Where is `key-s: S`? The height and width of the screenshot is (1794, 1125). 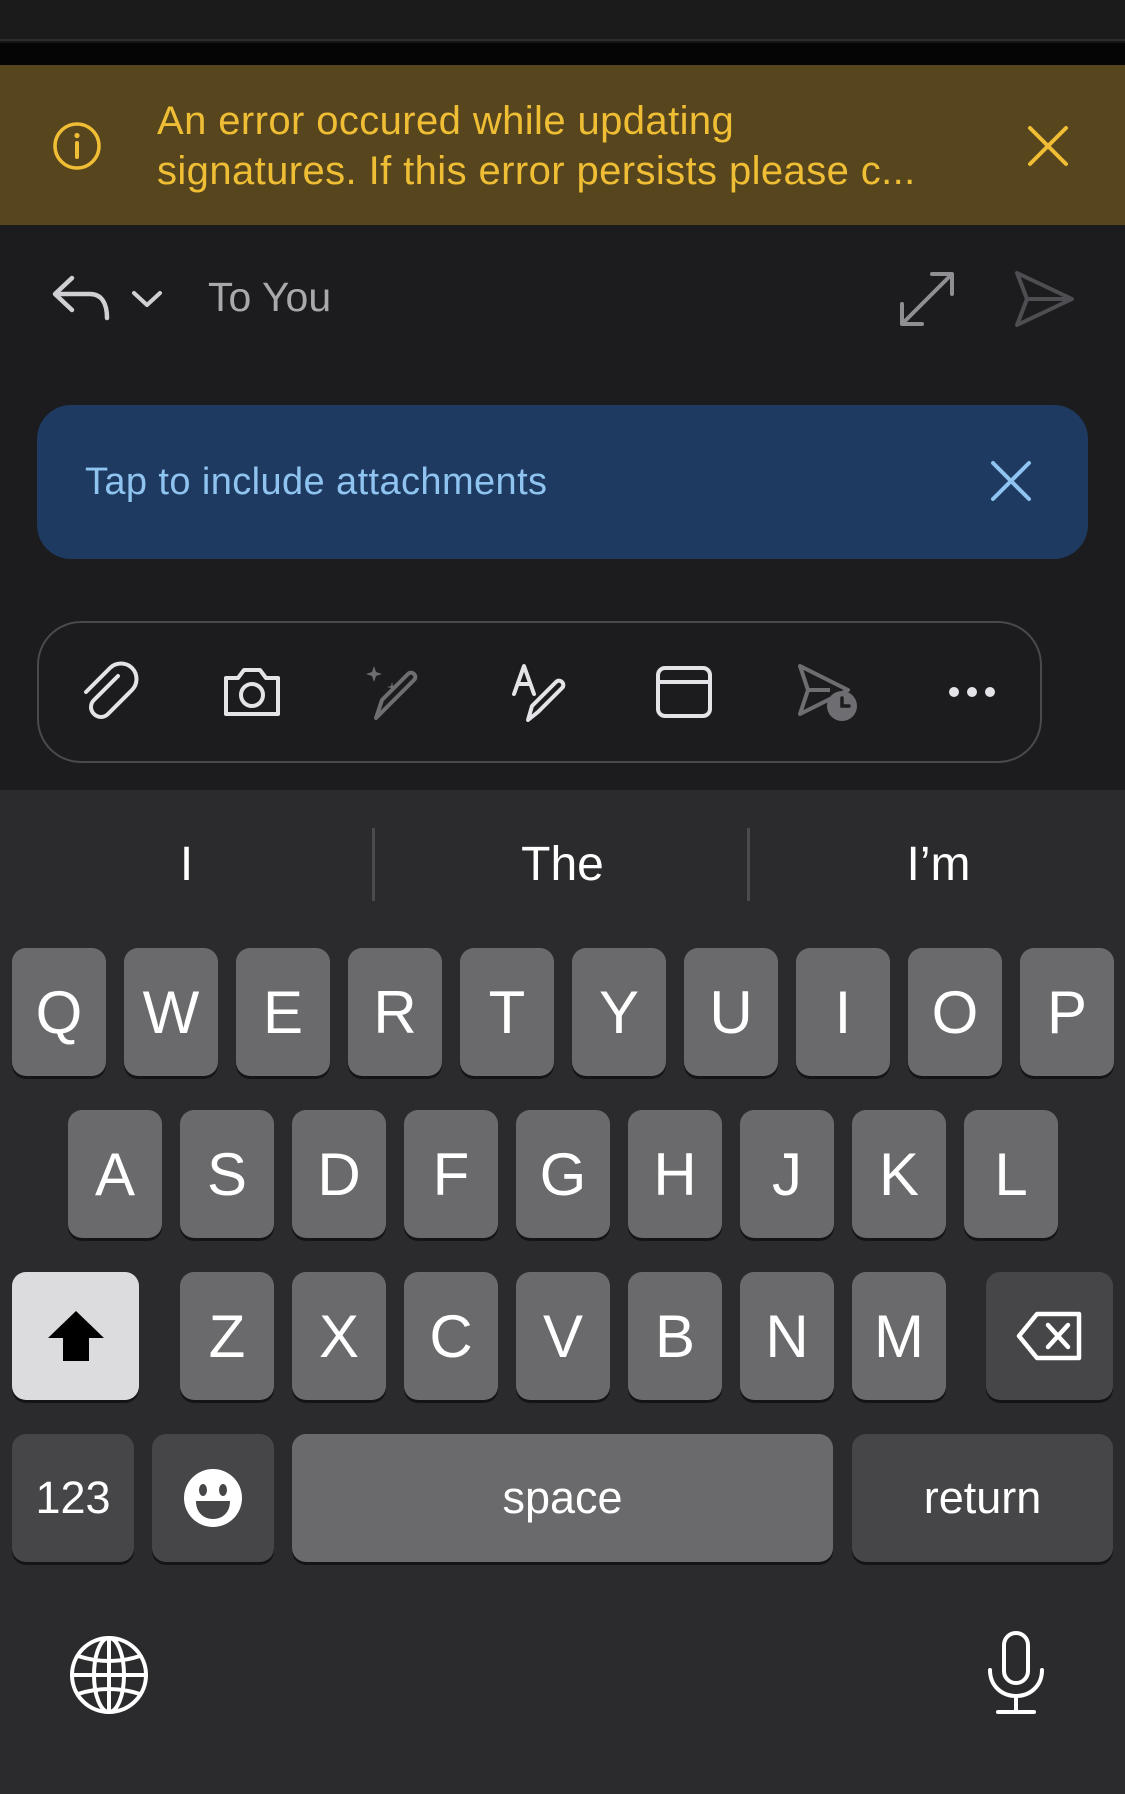 key-s: S is located at coordinates (227, 1174).